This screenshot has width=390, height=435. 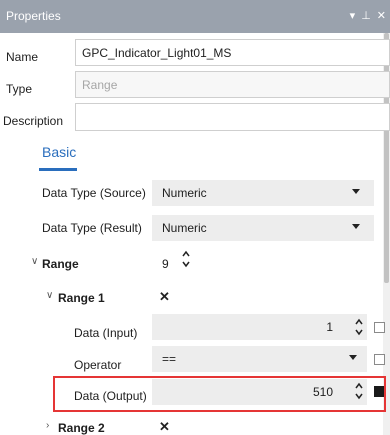 I want to click on data-input-label: Data (Input), so click(x=106, y=333).